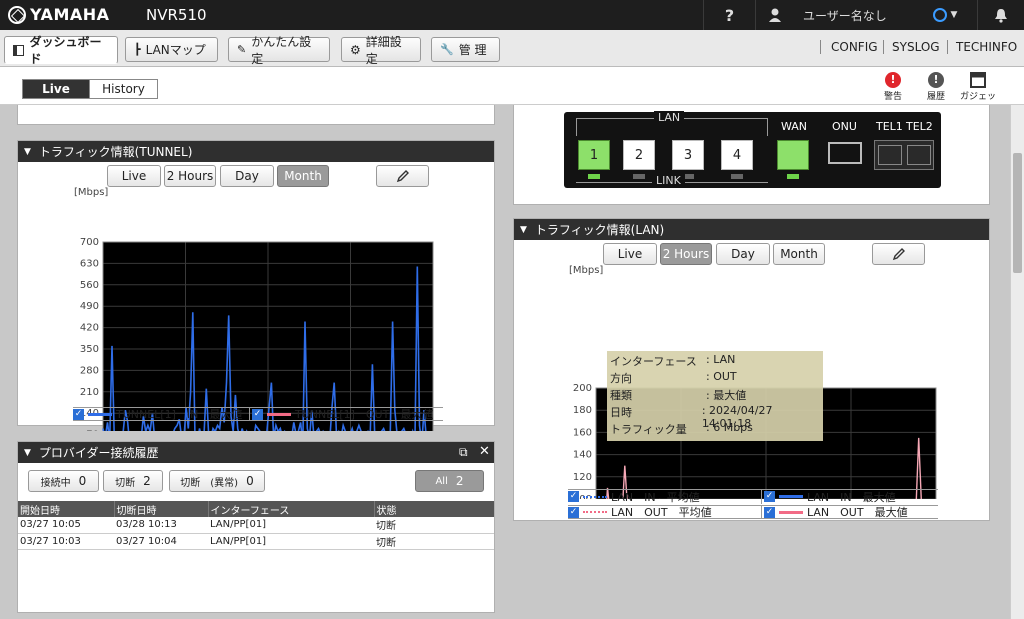 The image size is (1024, 619). Describe the element at coordinates (729, 15) in the screenshot. I see `help-button: ?` at that location.